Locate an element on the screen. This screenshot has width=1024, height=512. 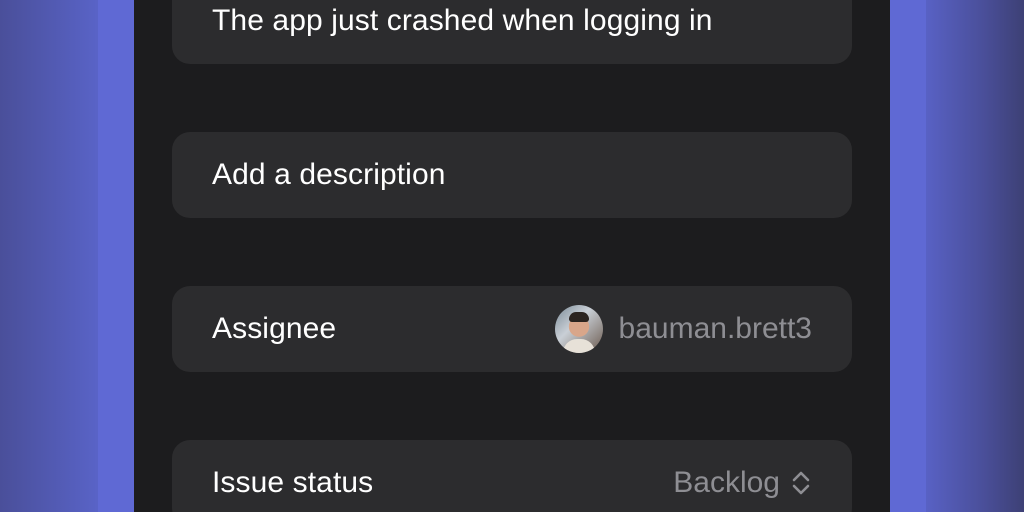
assignee-value: bauman.brett3 is located at coordinates (683, 329).